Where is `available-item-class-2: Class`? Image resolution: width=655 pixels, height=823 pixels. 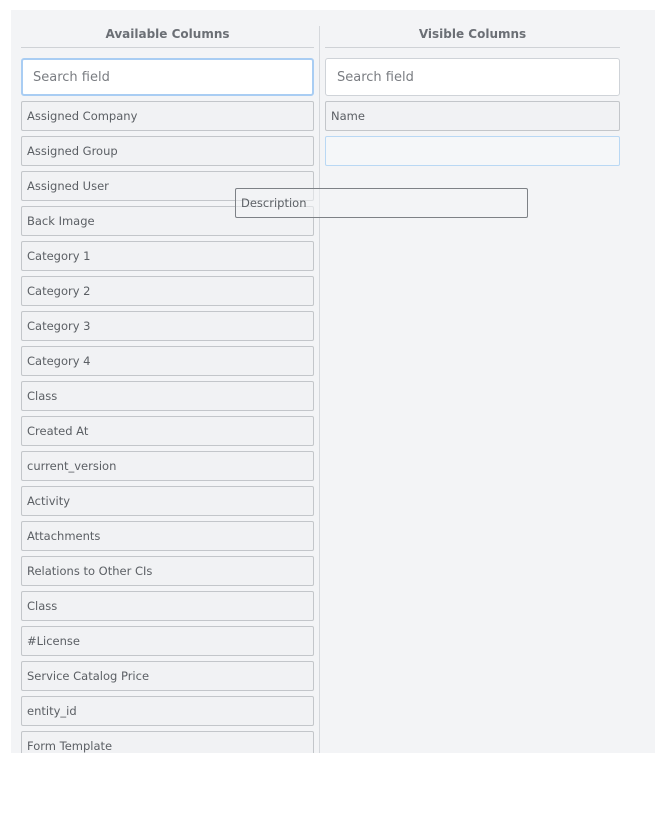 available-item-class-2: Class is located at coordinates (167, 606).